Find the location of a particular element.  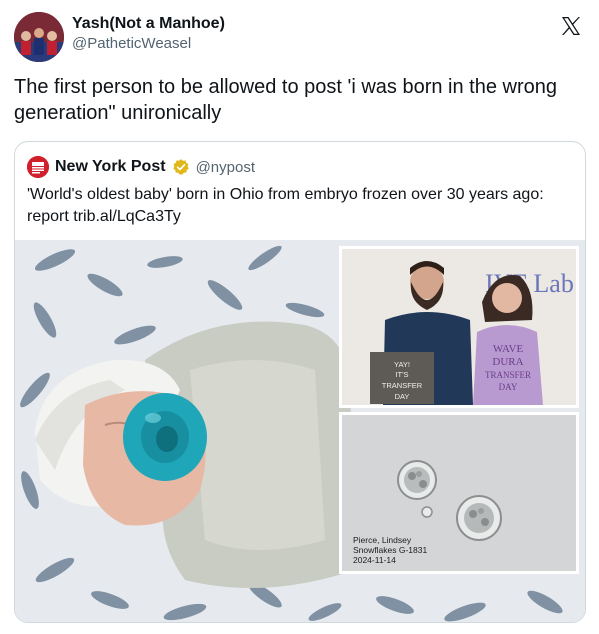

x-logo-icon is located at coordinates (571, 26).